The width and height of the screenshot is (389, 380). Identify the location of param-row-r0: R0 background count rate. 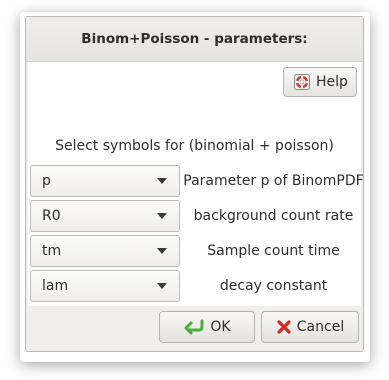
(195, 216).